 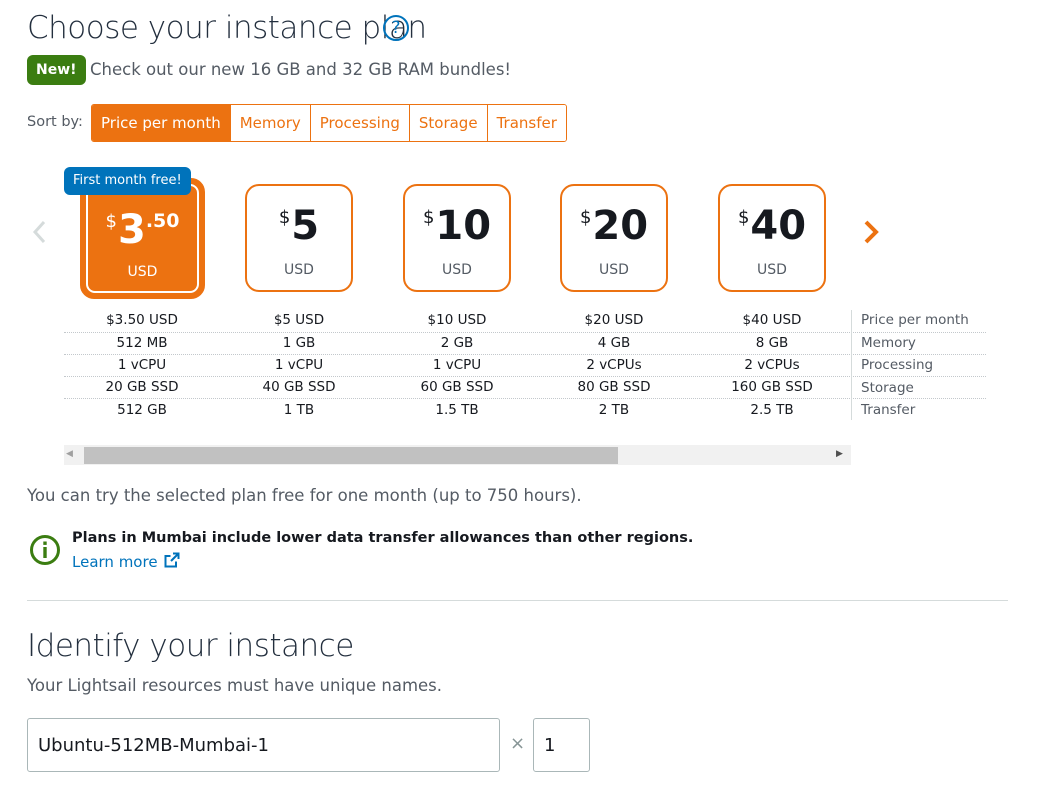 I want to click on learn-more-label: Learn more, so click(x=115, y=562).